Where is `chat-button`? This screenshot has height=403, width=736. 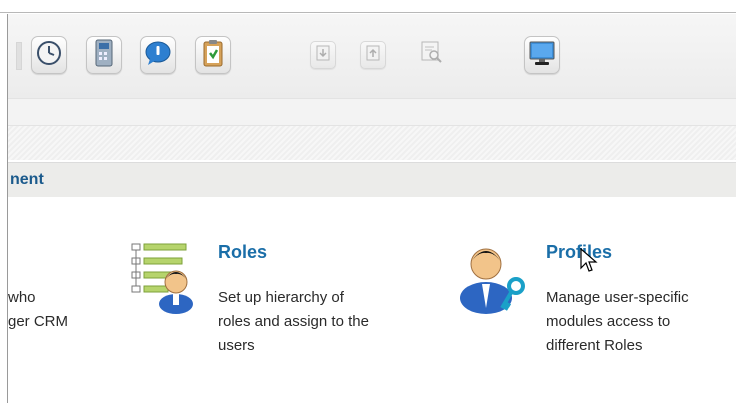
chat-button is located at coordinates (158, 55).